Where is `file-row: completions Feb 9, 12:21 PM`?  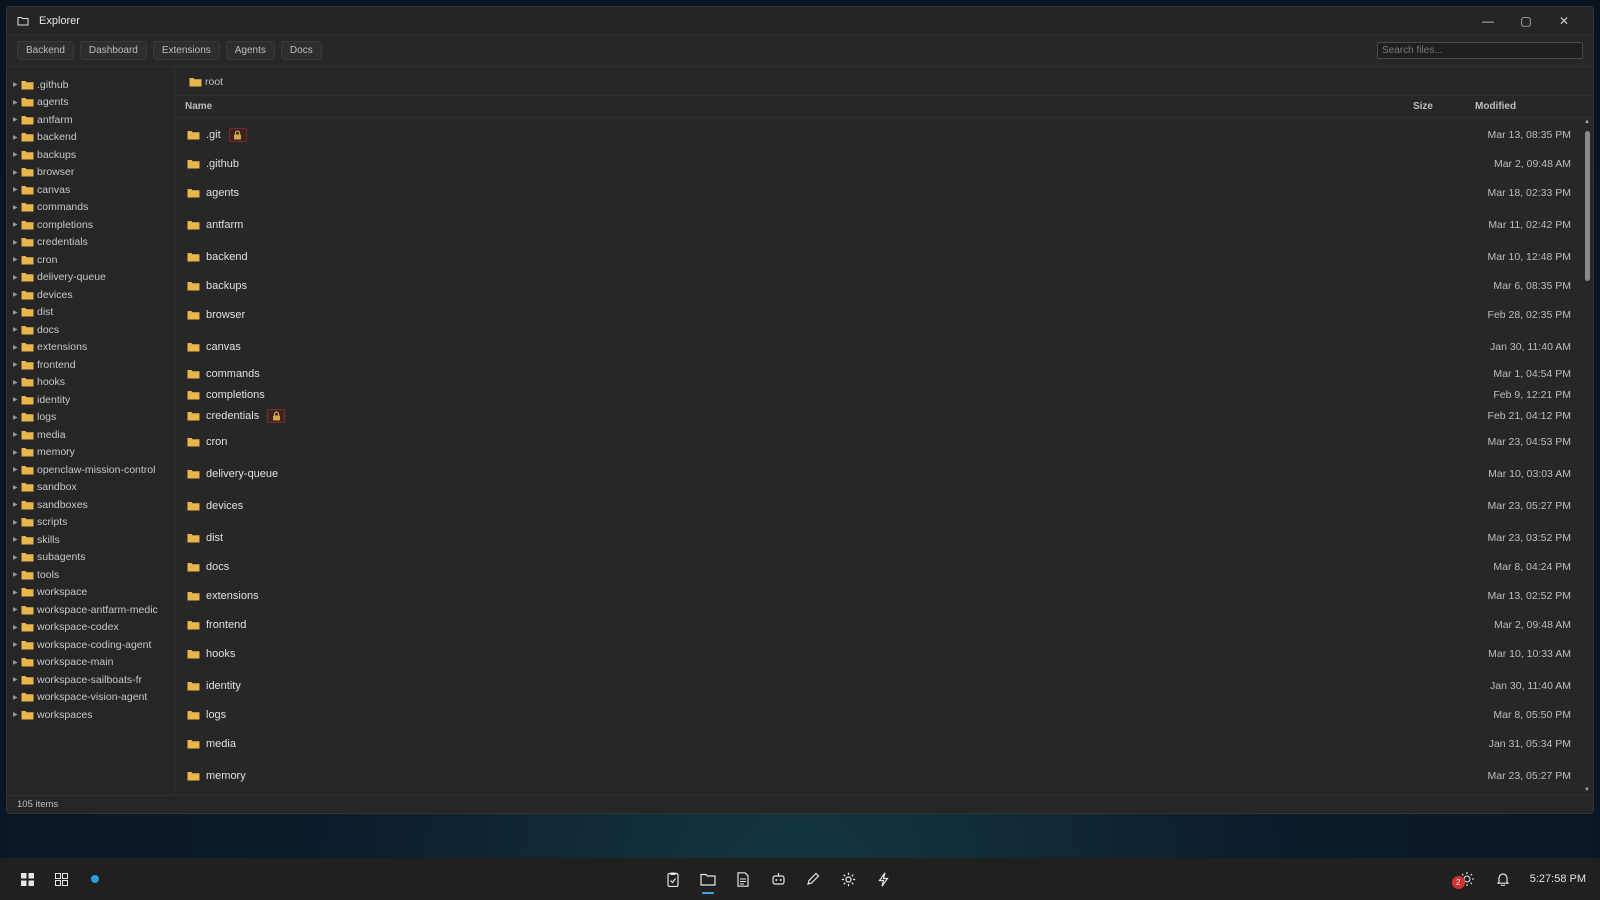
file-row: completions Feb 9, 12:21 PM is located at coordinates (878, 394).